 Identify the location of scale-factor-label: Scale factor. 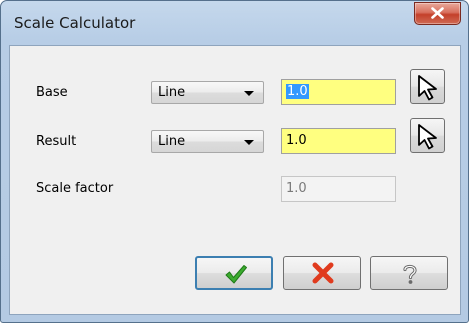
(75, 188).